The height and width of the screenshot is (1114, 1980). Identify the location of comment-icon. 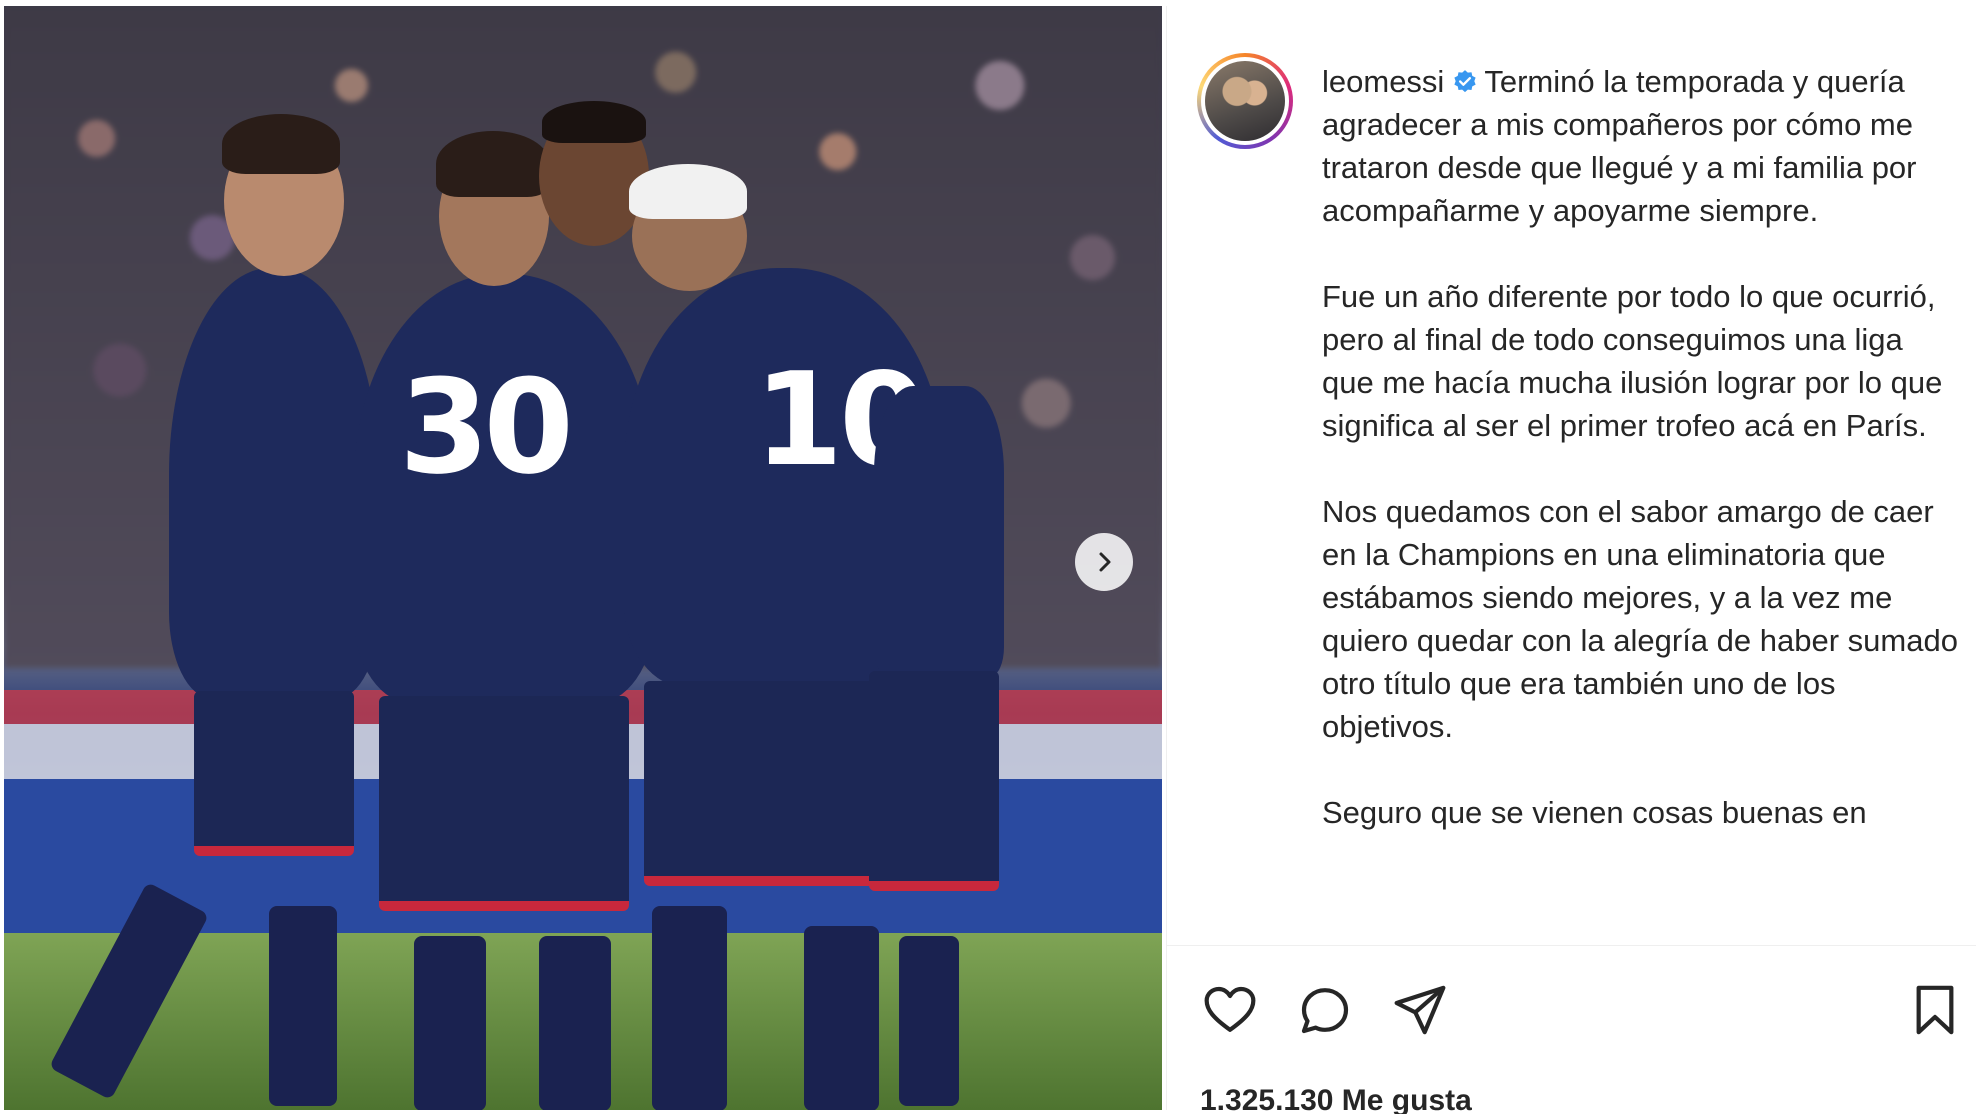
(1325, 1011).